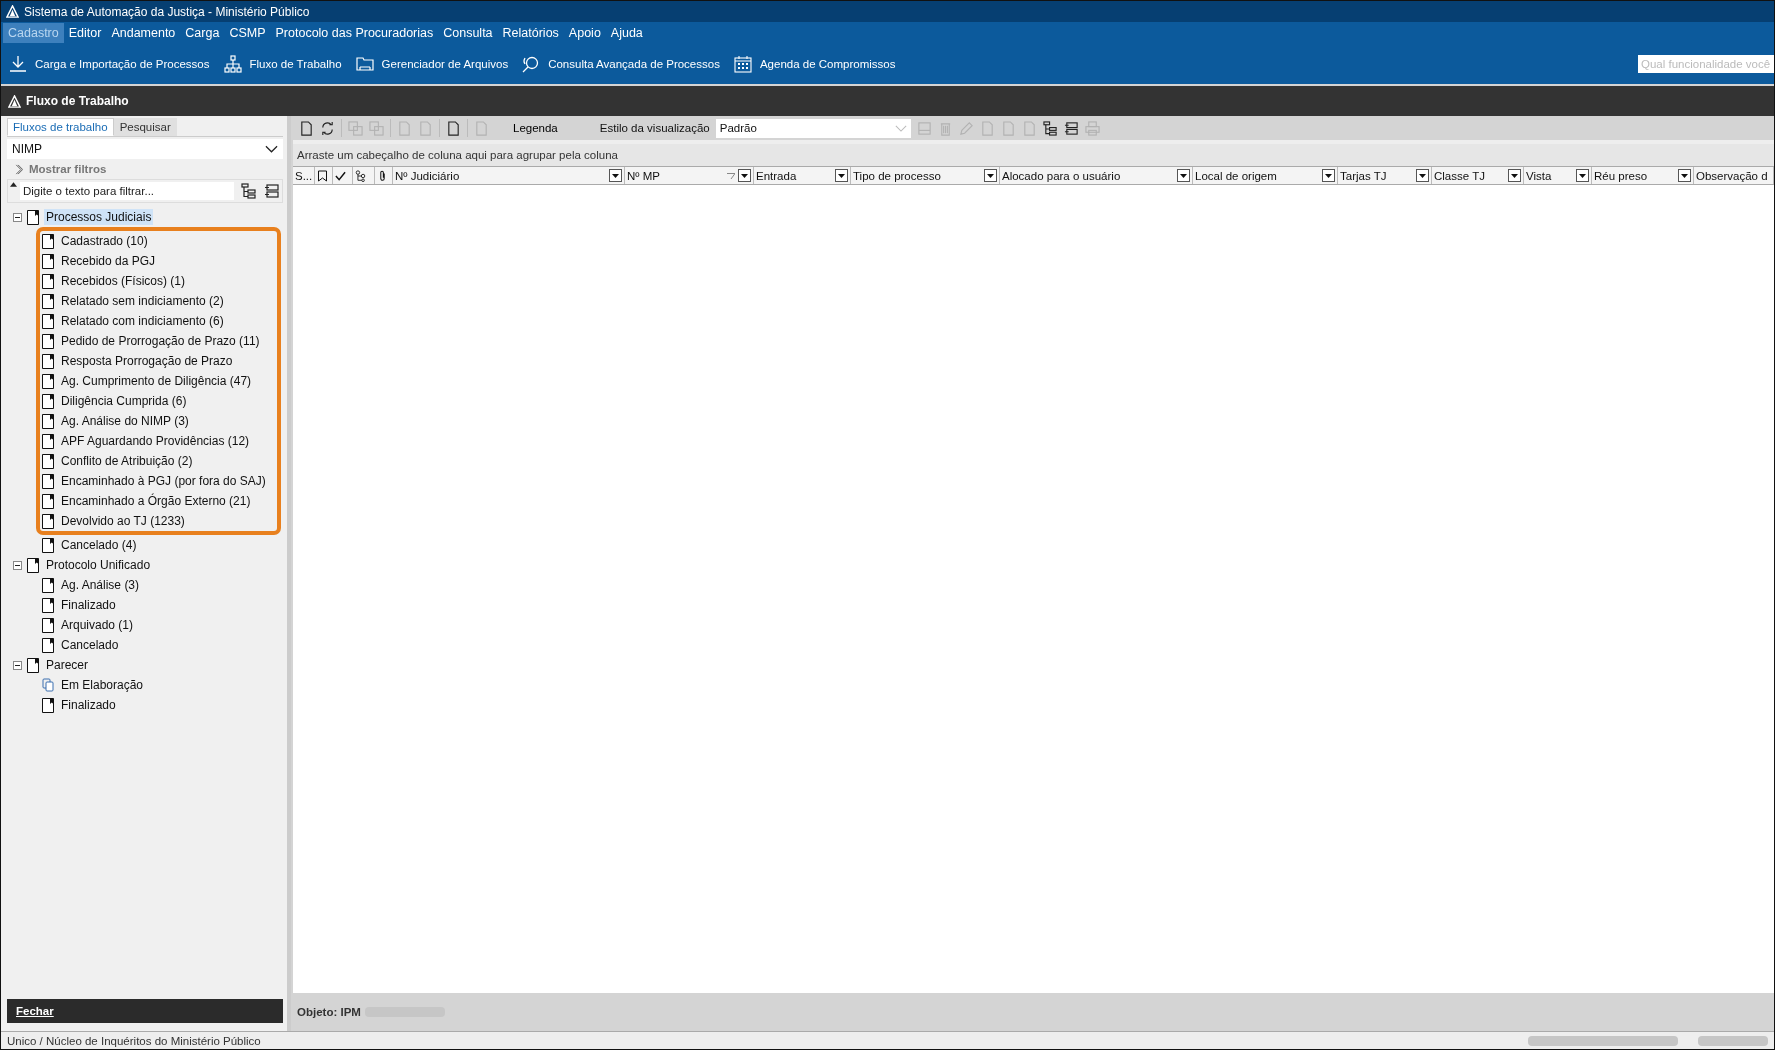  What do you see at coordinates (364, 64) in the screenshot?
I see `folder-icon` at bounding box center [364, 64].